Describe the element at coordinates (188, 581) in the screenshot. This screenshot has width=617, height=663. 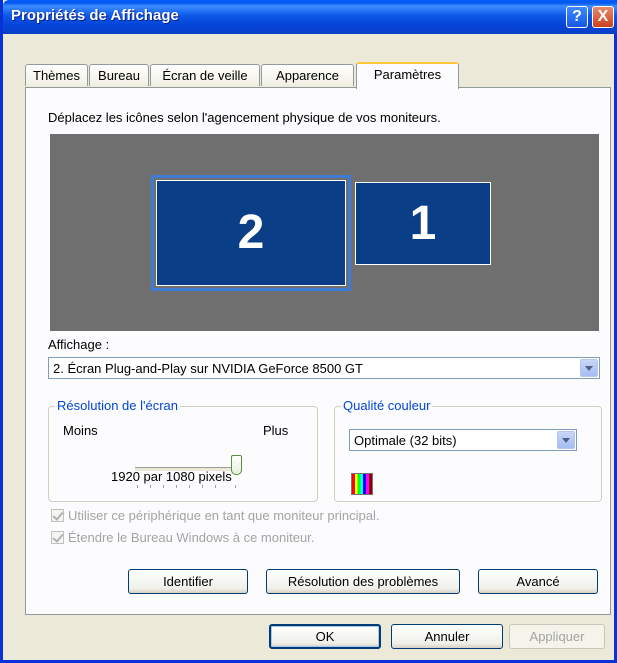
I see `identify-button: Identifier` at that location.